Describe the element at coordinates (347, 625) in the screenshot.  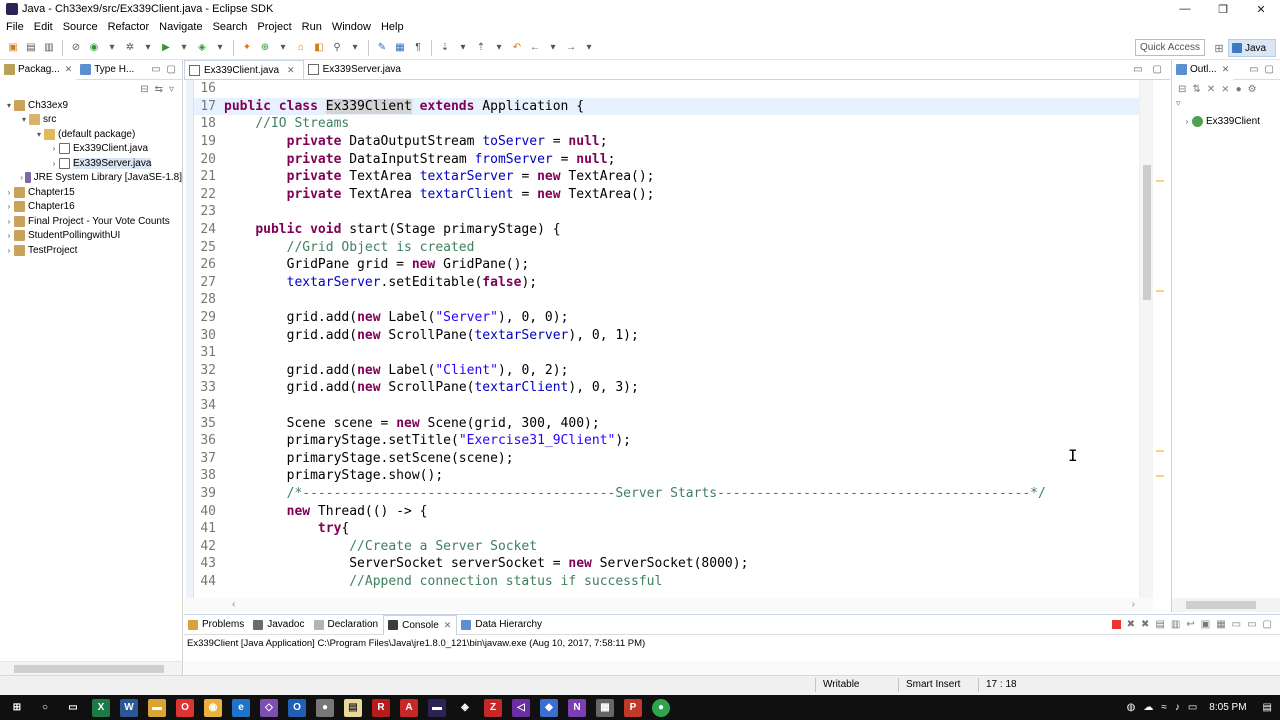
I see `tab-declaration: Declaration` at that location.